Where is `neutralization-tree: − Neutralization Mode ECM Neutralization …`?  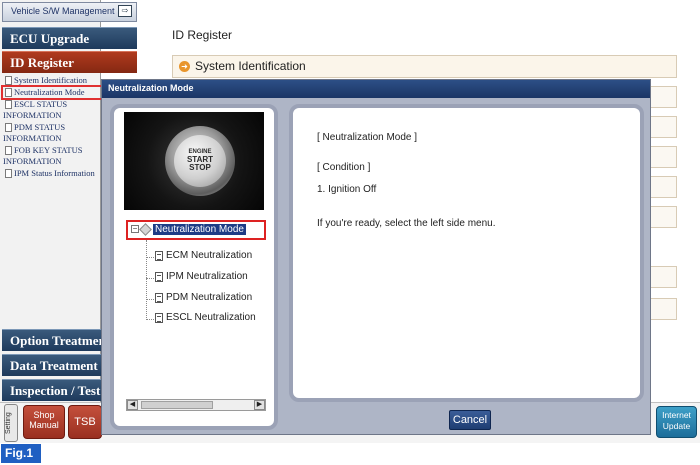 neutralization-tree: − Neutralization Mode ECM Neutralization … is located at coordinates (196, 320).